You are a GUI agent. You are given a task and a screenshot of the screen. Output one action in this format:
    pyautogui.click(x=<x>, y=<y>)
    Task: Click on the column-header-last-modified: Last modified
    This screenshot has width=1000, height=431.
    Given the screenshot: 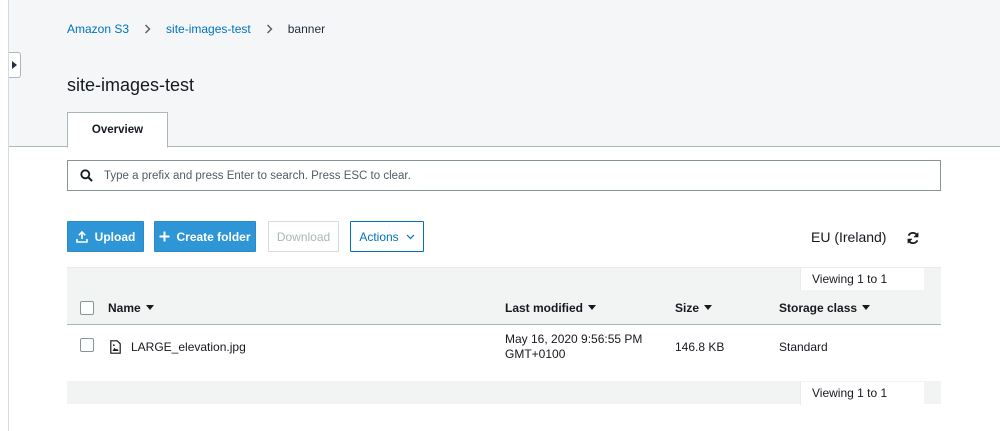 What is the action you would take?
    pyautogui.click(x=551, y=307)
    